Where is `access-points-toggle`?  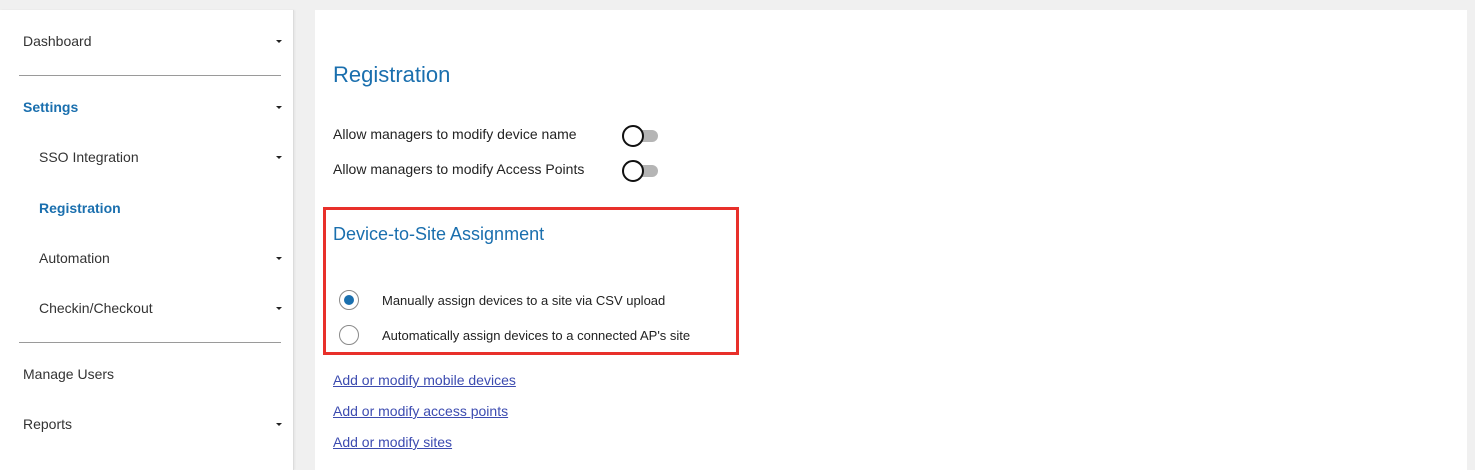
access-points-toggle is located at coordinates (640, 171).